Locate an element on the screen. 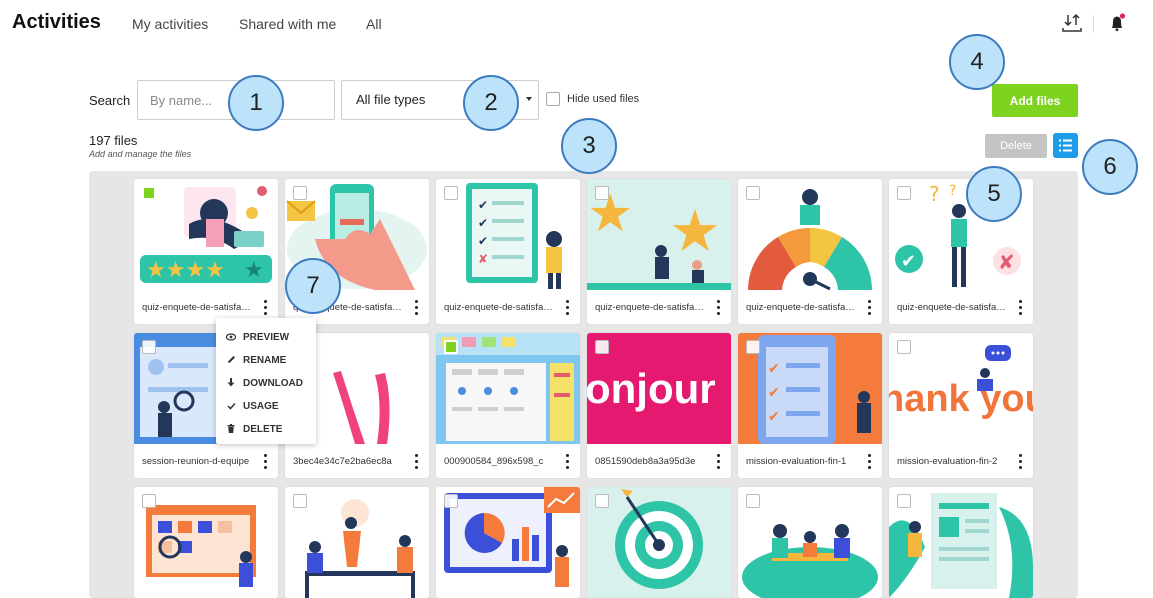 This screenshot has width=1153, height=598. file-card: onjour 0851590deb8a3a95d3e is located at coordinates (659, 405).